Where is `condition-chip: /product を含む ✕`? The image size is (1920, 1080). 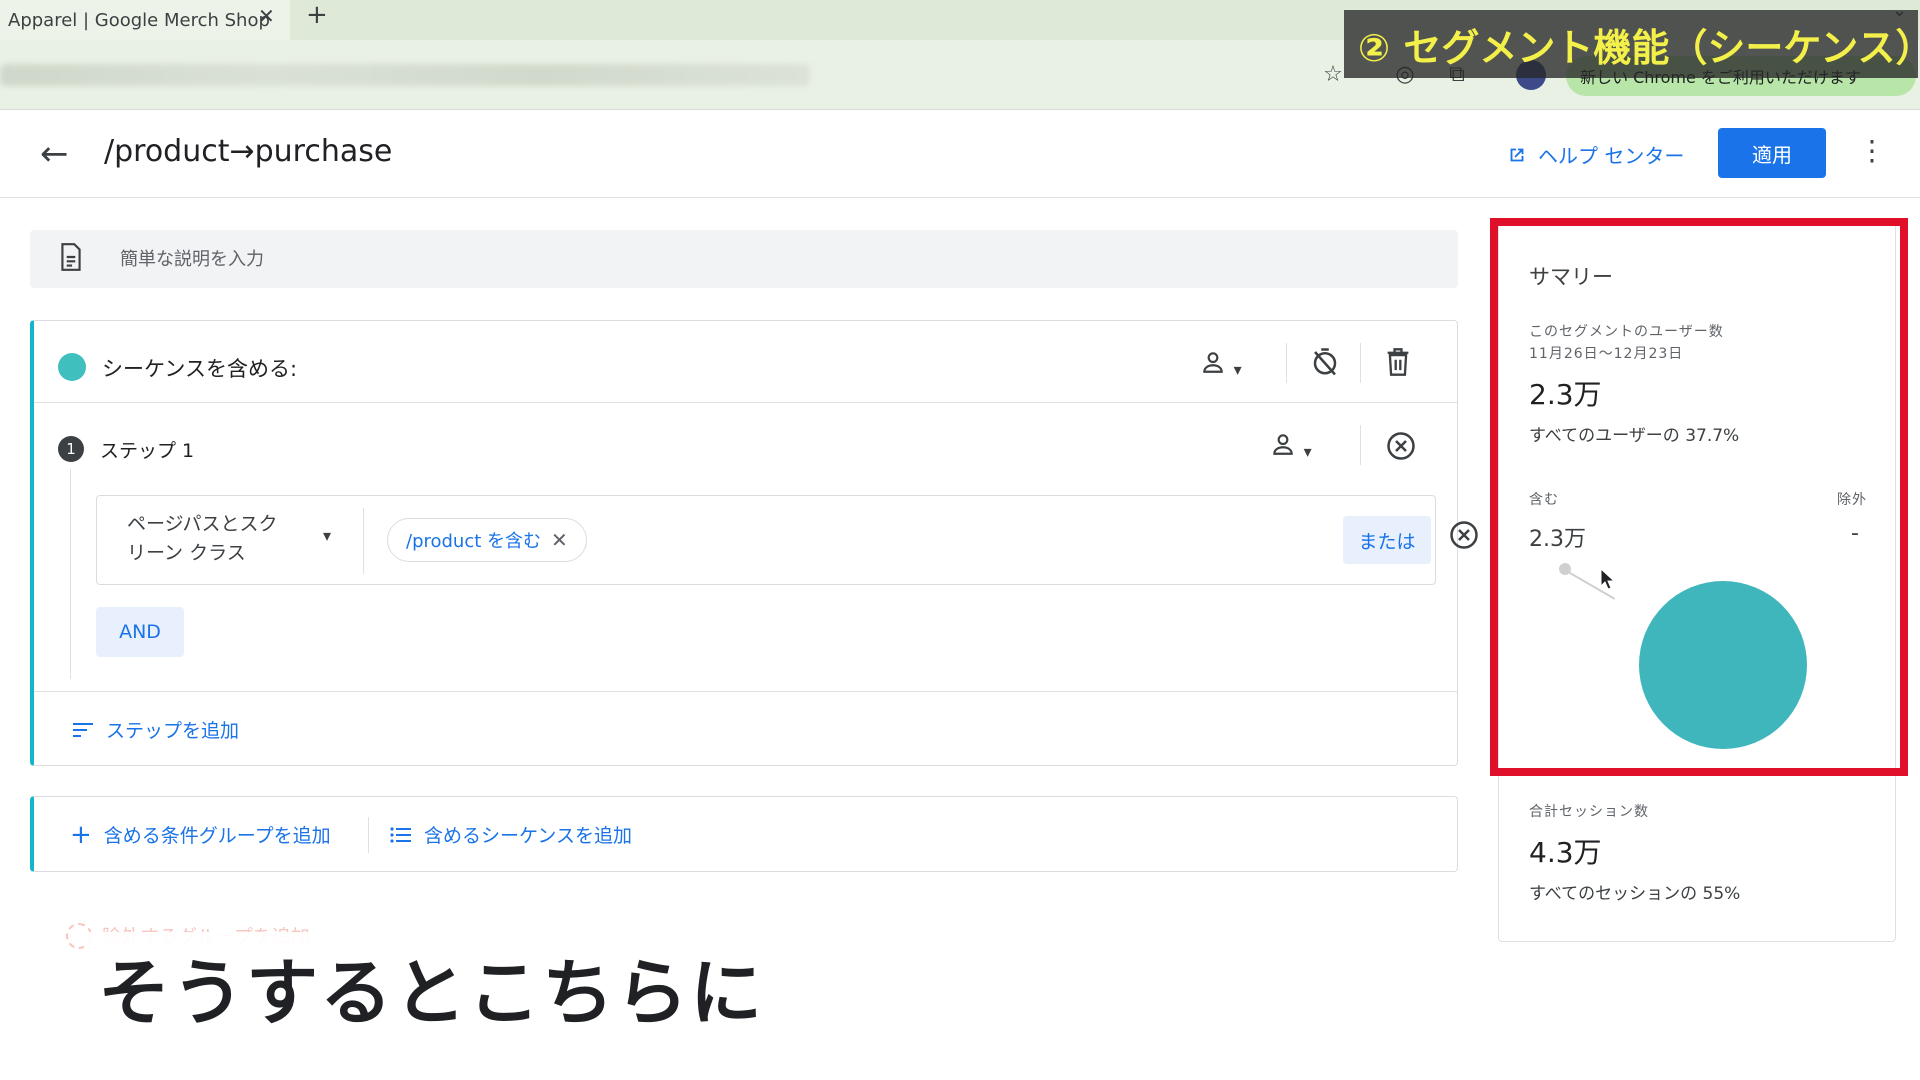
condition-chip: /product を含む ✕ is located at coordinates (487, 540).